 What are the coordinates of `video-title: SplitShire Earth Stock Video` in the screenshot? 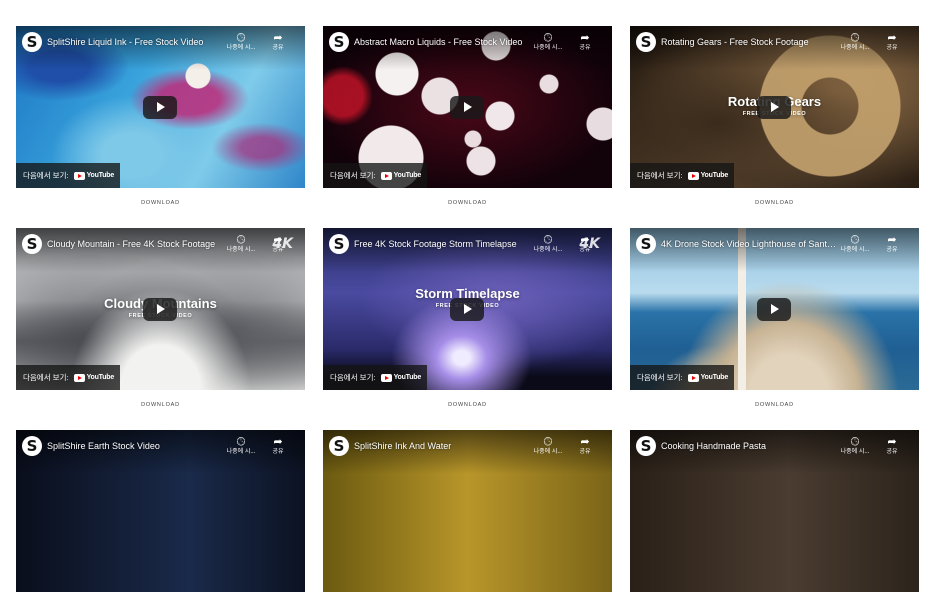 It's located at (136, 446).